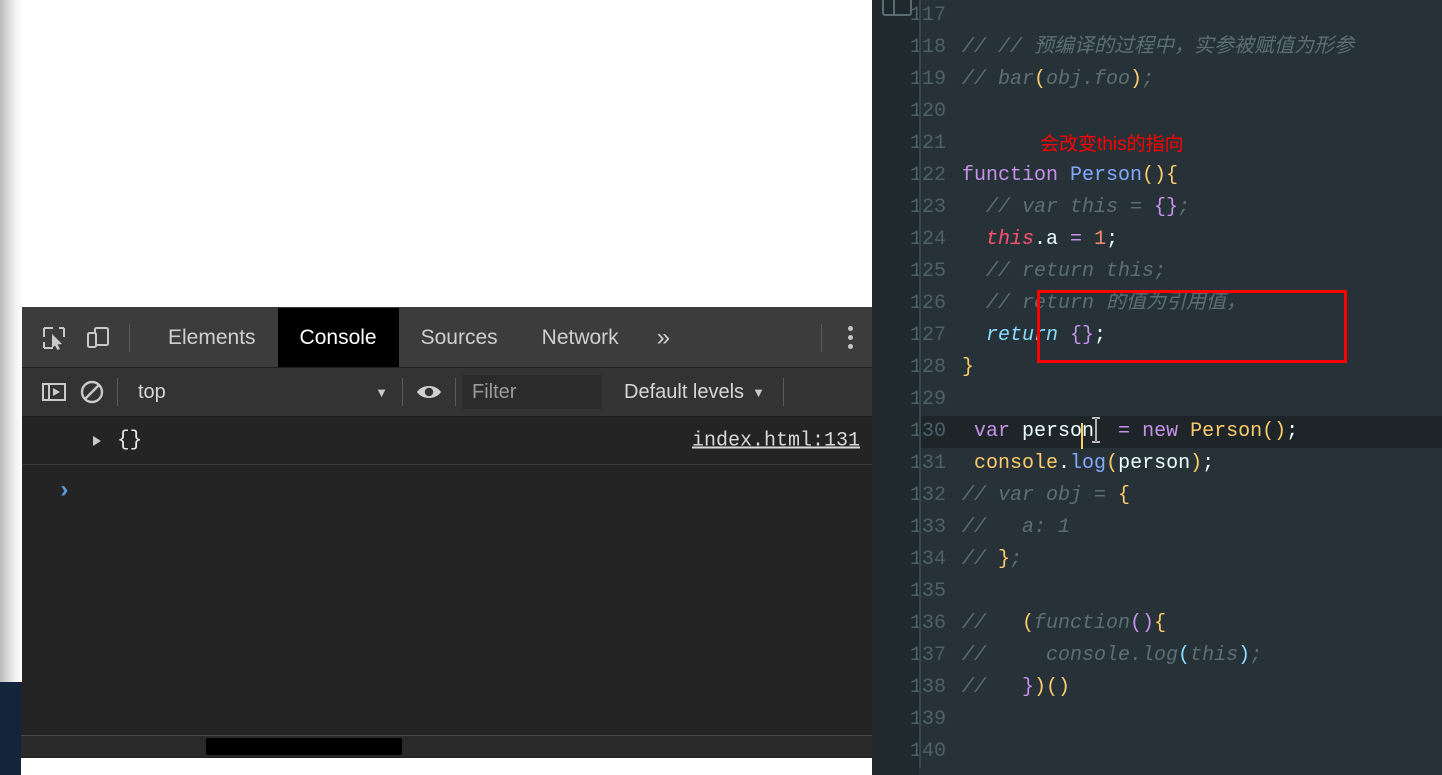 The height and width of the screenshot is (775, 1442). I want to click on devtools-tool-icons, so click(83, 337).